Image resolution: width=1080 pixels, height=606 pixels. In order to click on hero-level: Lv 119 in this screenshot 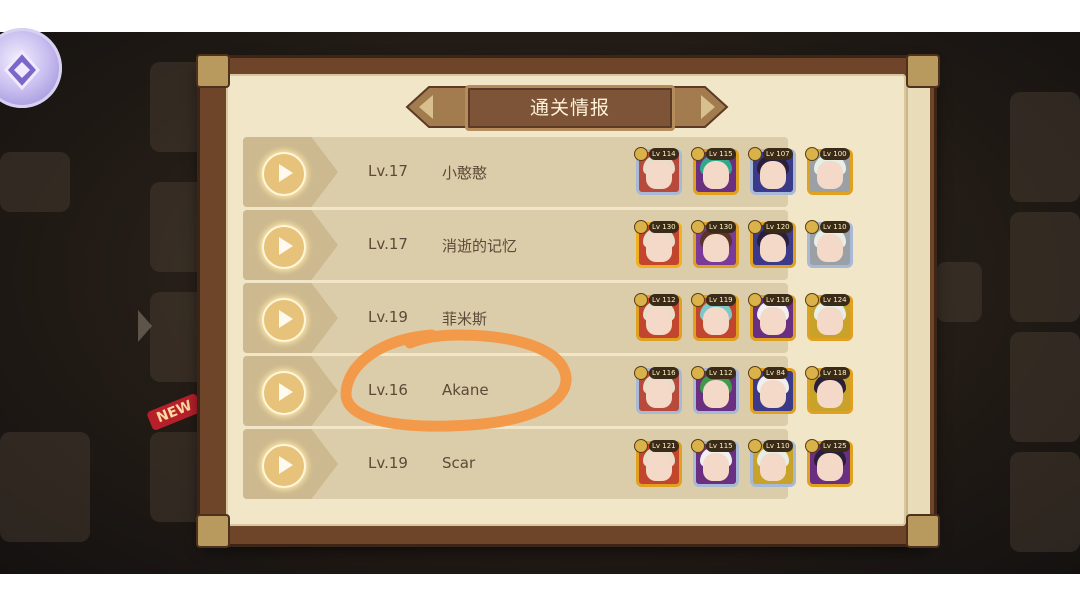, I will do `click(721, 300)`.